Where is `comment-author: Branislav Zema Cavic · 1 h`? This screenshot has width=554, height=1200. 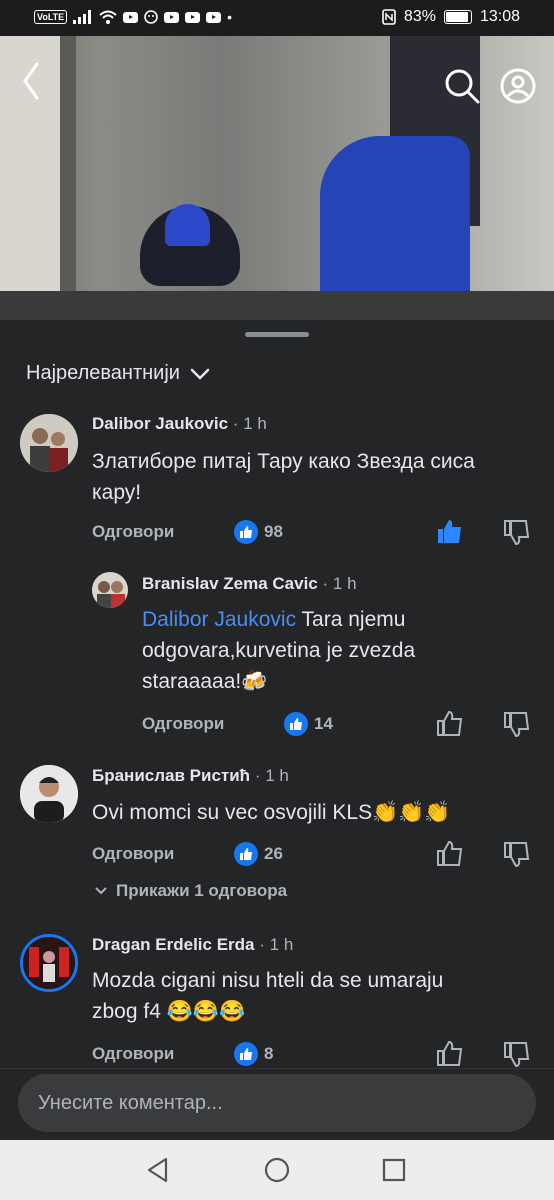
comment-author: Branislav Zema Cavic · 1 h is located at coordinates (249, 584).